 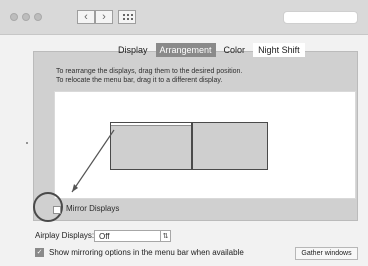 What do you see at coordinates (184, 17) in the screenshot?
I see `title-bar: ‹ ›` at bounding box center [184, 17].